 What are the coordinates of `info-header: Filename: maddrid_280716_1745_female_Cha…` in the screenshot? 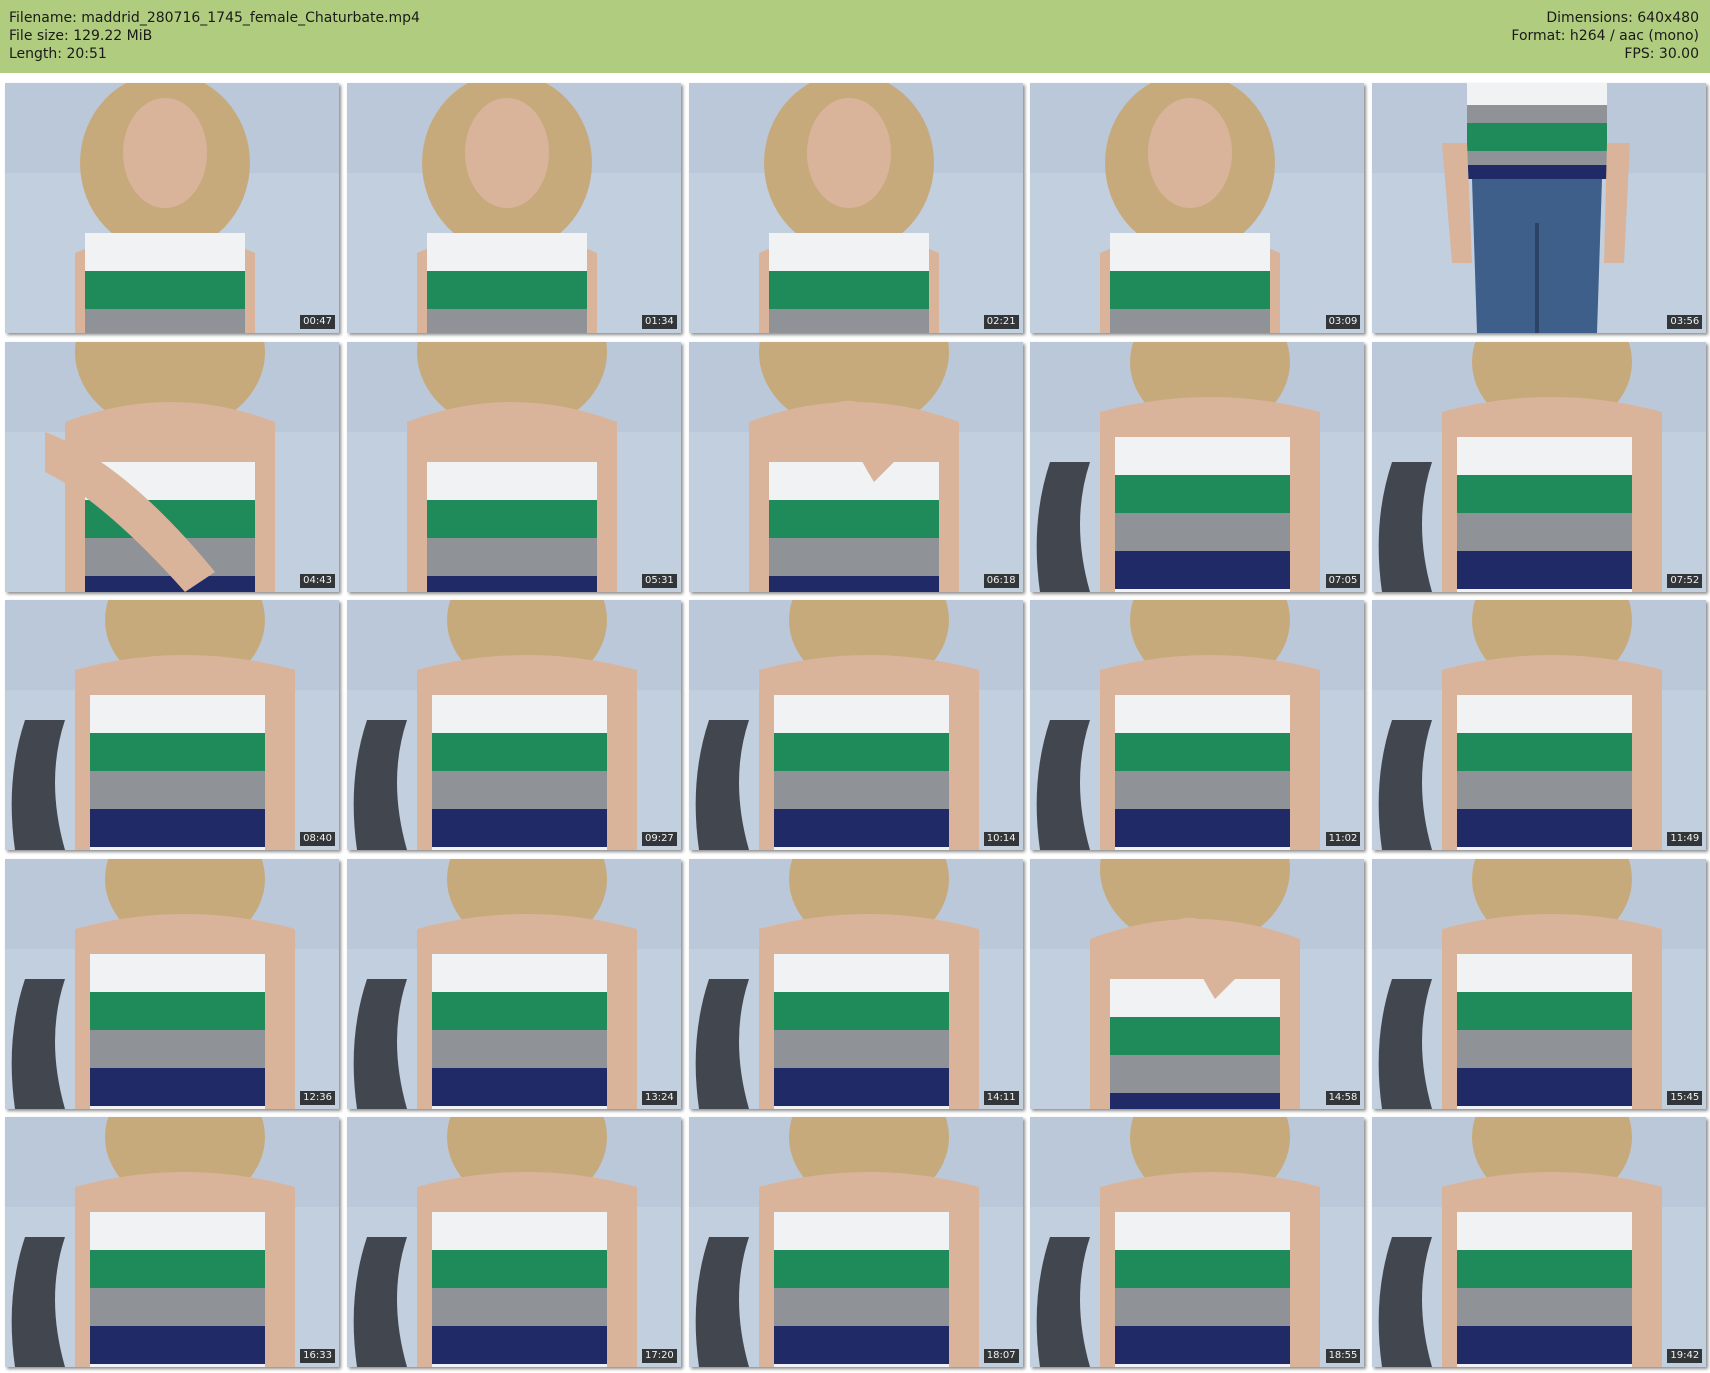 It's located at (855, 36).